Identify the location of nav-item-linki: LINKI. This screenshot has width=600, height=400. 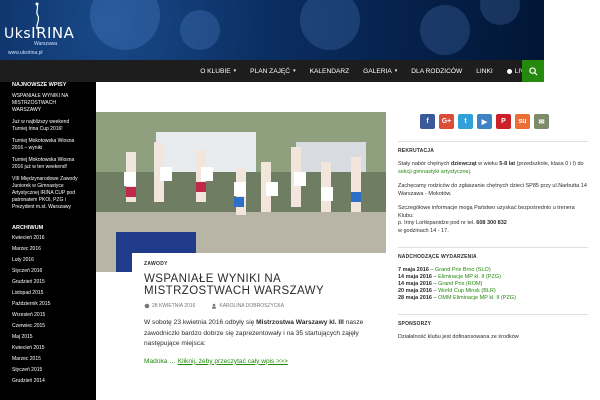
(484, 71).